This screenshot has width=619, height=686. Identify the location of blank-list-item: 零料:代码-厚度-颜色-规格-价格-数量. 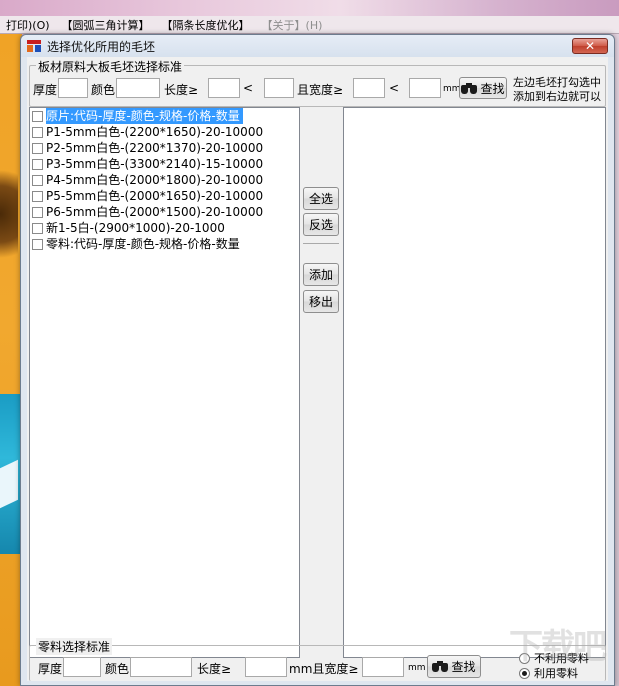
(164, 244).